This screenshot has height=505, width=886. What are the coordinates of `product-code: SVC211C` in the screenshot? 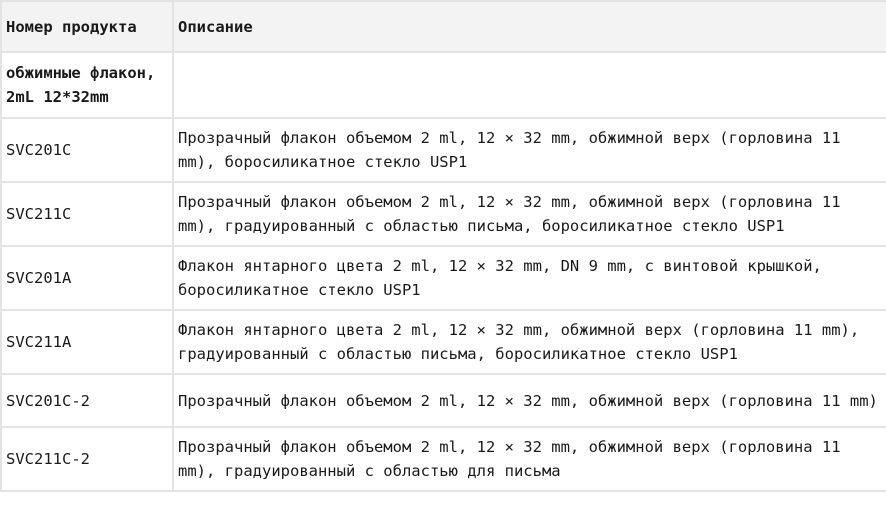 It's located at (87, 214).